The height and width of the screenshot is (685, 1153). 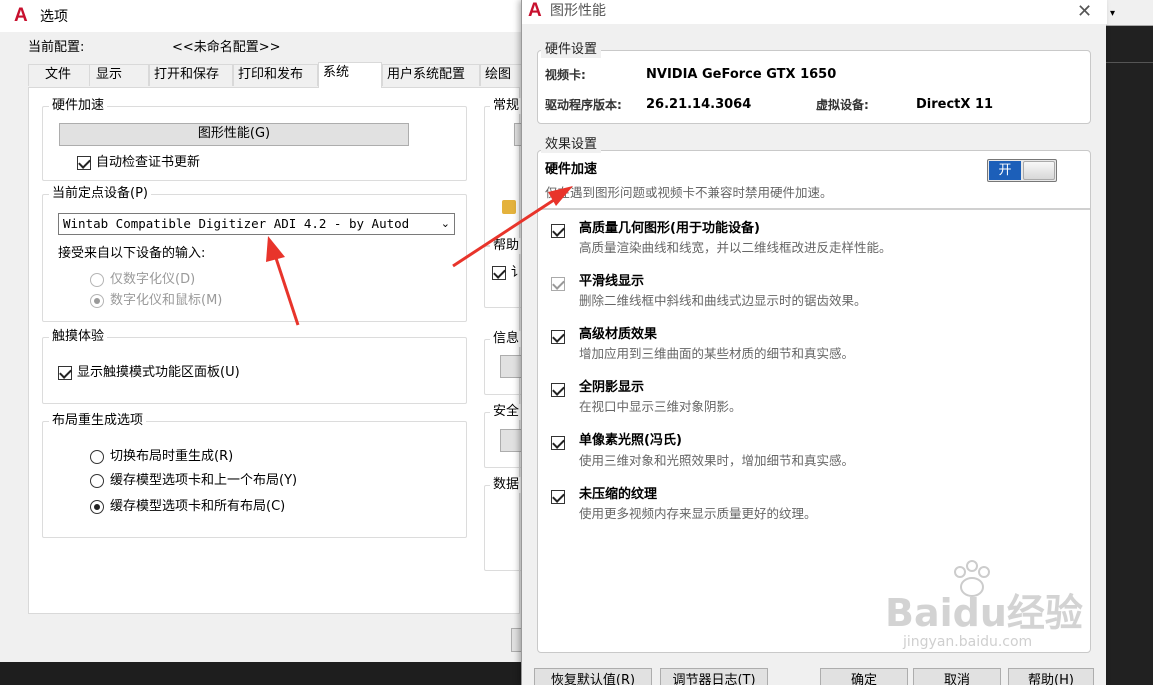 What do you see at coordinates (512, 227) in the screenshot?
I see `arrow-to-hw-accel` at bounding box center [512, 227].